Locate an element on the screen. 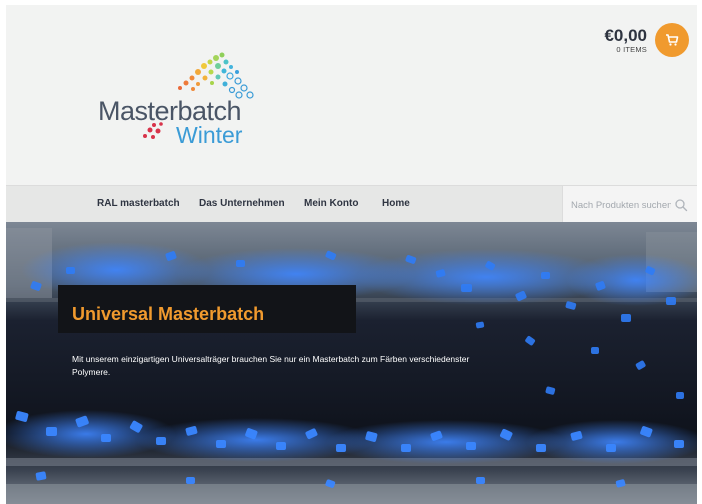  site-logo: Masterbatch Winter is located at coordinates (183, 100).